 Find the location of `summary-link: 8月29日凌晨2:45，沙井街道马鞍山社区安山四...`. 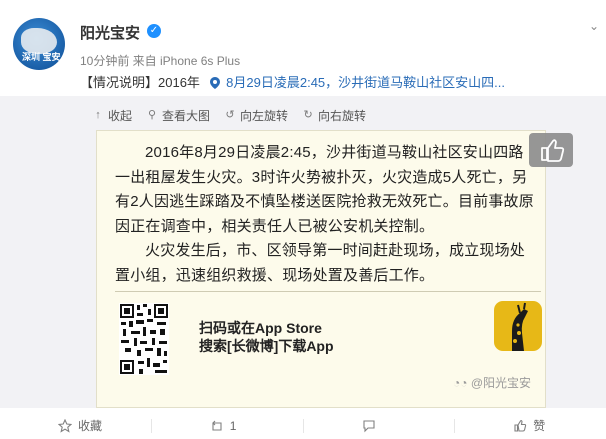

summary-link: 8月29日凌晨2:45，沙井街道马鞍山社区安山四... is located at coordinates (365, 82).